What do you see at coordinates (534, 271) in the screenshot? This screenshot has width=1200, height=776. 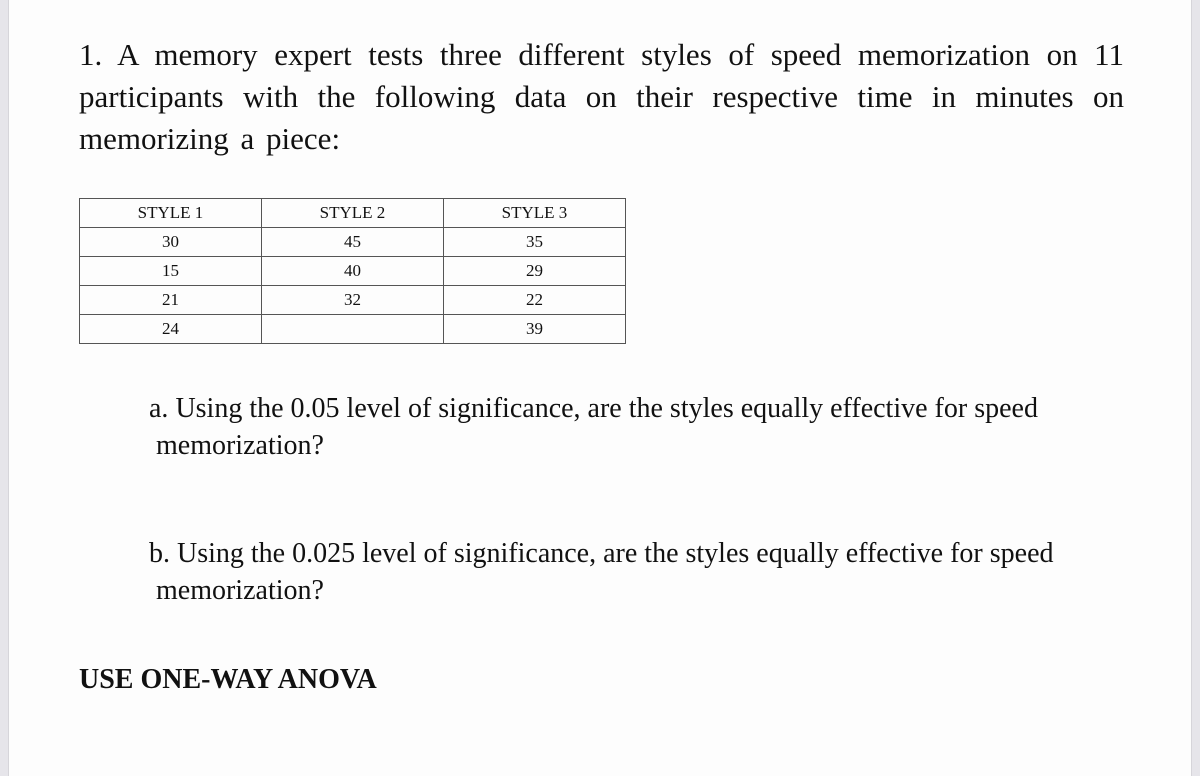 I see `table-cell: 29` at bounding box center [534, 271].